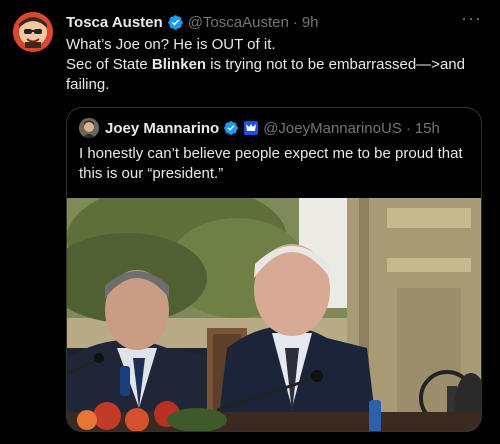 This screenshot has width=500, height=444. What do you see at coordinates (89, 128) in the screenshot?
I see `quoted-avatar` at bounding box center [89, 128].